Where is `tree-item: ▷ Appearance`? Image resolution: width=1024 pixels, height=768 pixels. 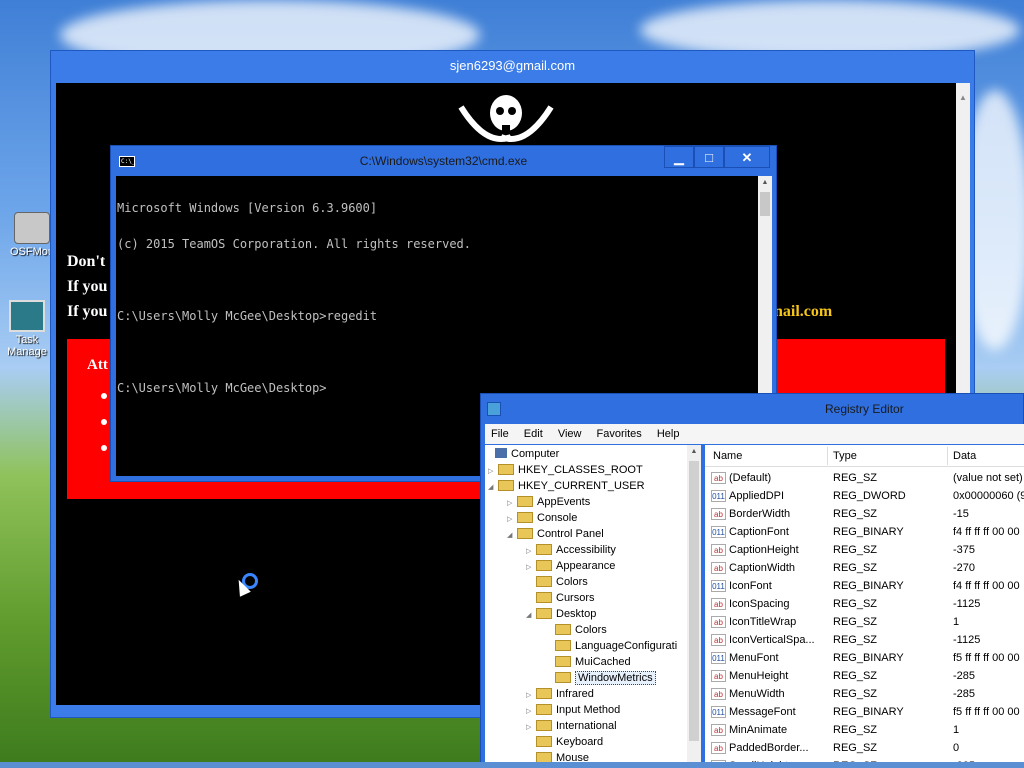
tree-item: ▷ Appearance is located at coordinates (570, 566).